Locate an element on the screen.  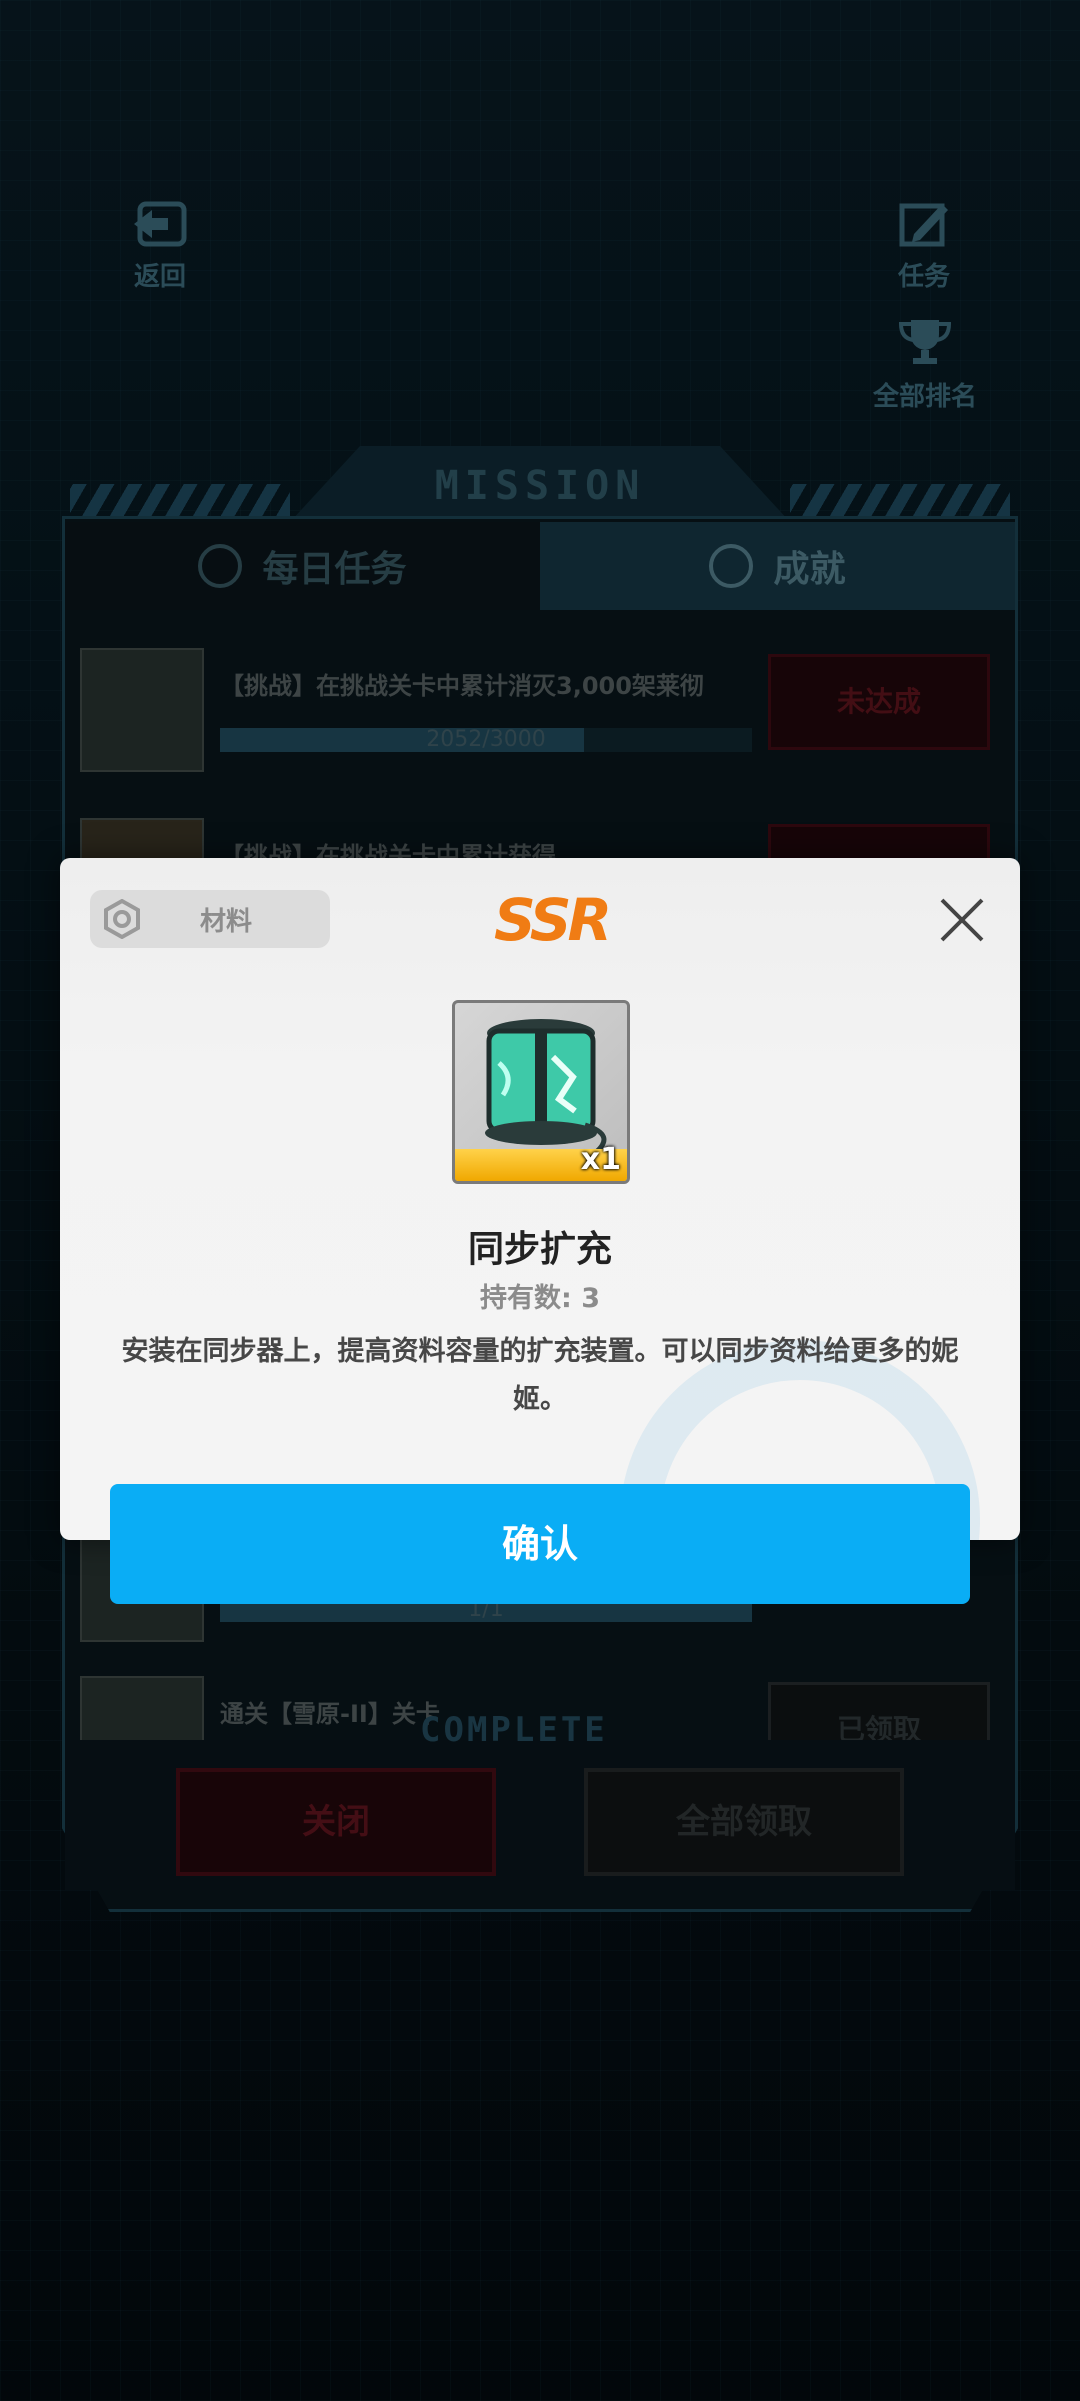
category-badge: 材料 is located at coordinates (210, 919).